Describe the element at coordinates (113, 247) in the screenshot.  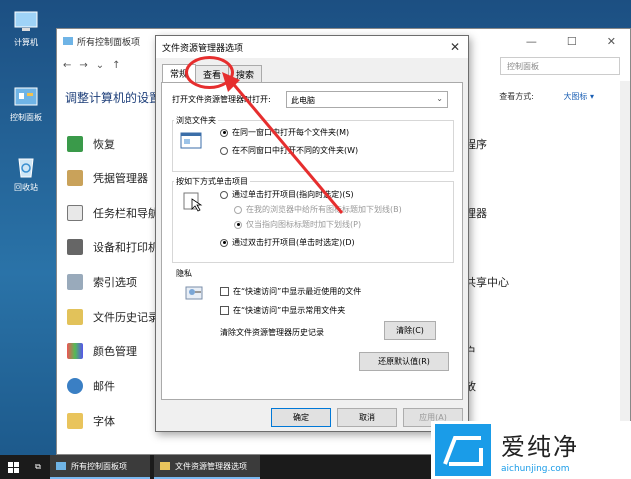
I see `cp-item-devices-printers: 设备和打印机` at that location.